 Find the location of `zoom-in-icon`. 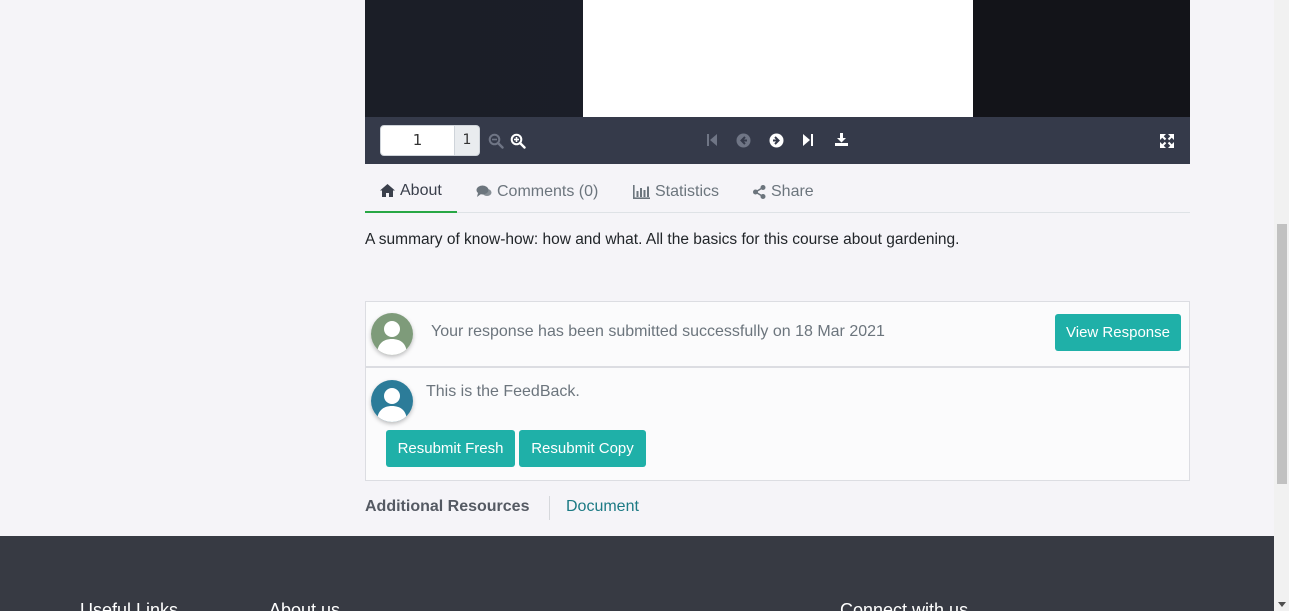

zoom-in-icon is located at coordinates (518, 141).